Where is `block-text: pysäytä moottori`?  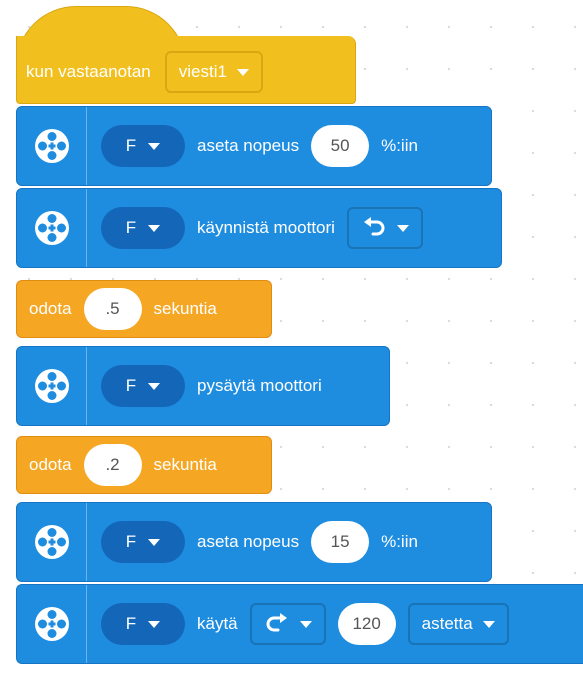
block-text: pysäytä moottori is located at coordinates (259, 385).